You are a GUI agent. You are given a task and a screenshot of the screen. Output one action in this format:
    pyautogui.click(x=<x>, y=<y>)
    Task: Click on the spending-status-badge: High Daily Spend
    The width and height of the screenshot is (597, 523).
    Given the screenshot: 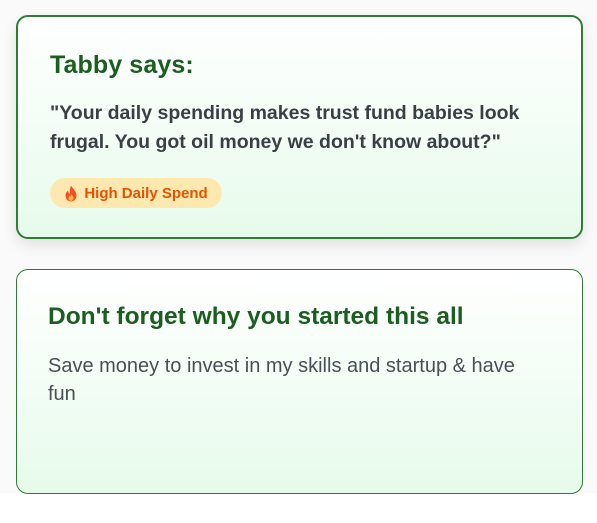 What is the action you would take?
    pyautogui.click(x=136, y=193)
    